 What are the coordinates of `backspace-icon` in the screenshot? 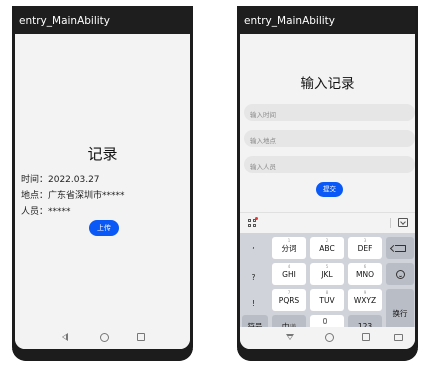 It's located at (400, 248).